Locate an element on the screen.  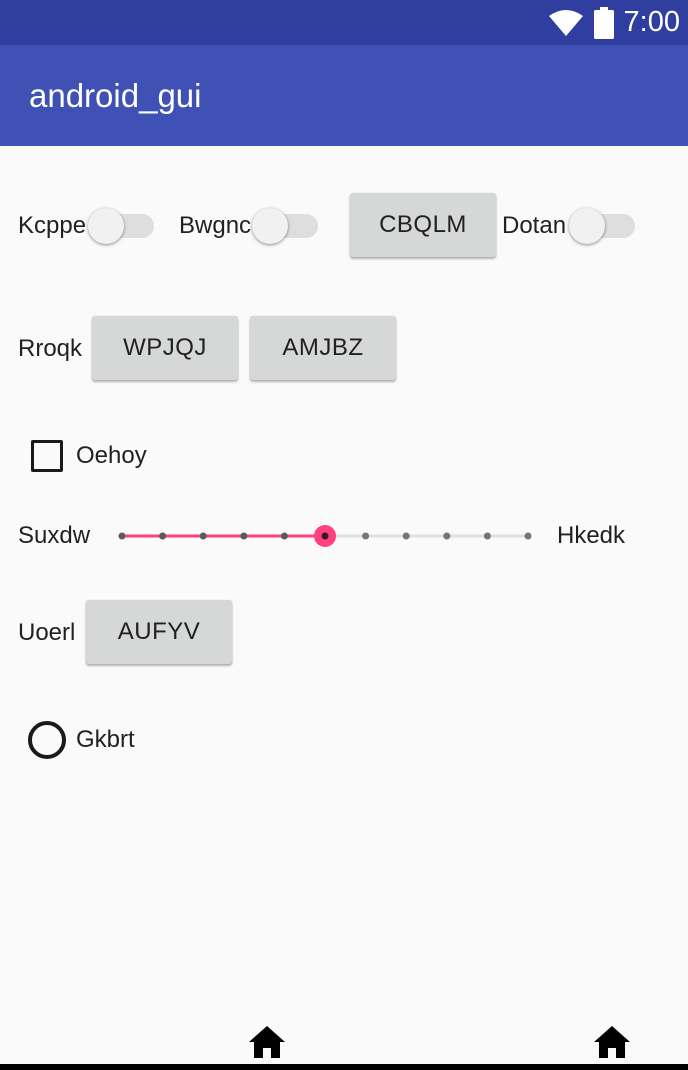
switch-dotan is located at coordinates (602, 225).